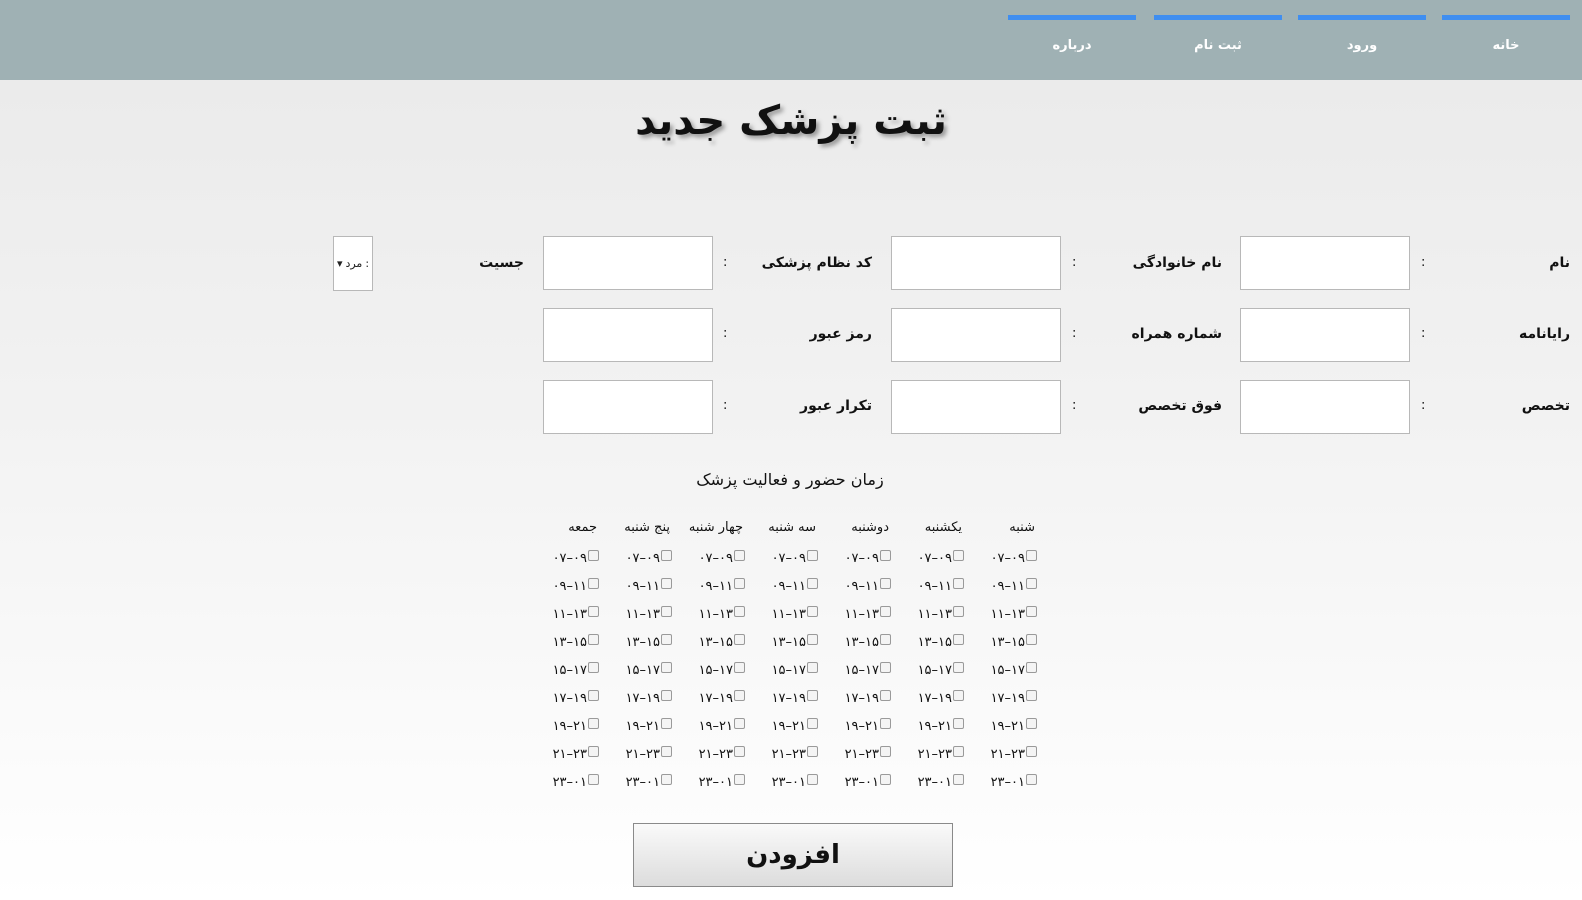  I want to click on name-label: نام, so click(1559, 263).